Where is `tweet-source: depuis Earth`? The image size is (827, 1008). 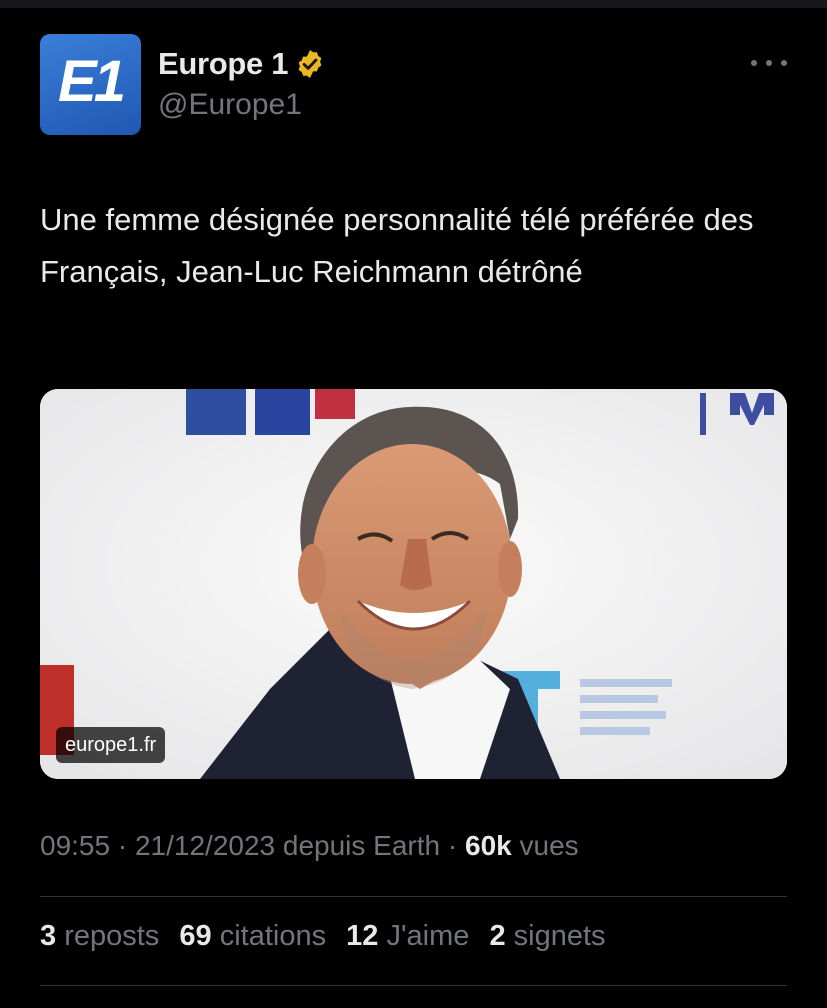
tweet-source: depuis Earth is located at coordinates (361, 845).